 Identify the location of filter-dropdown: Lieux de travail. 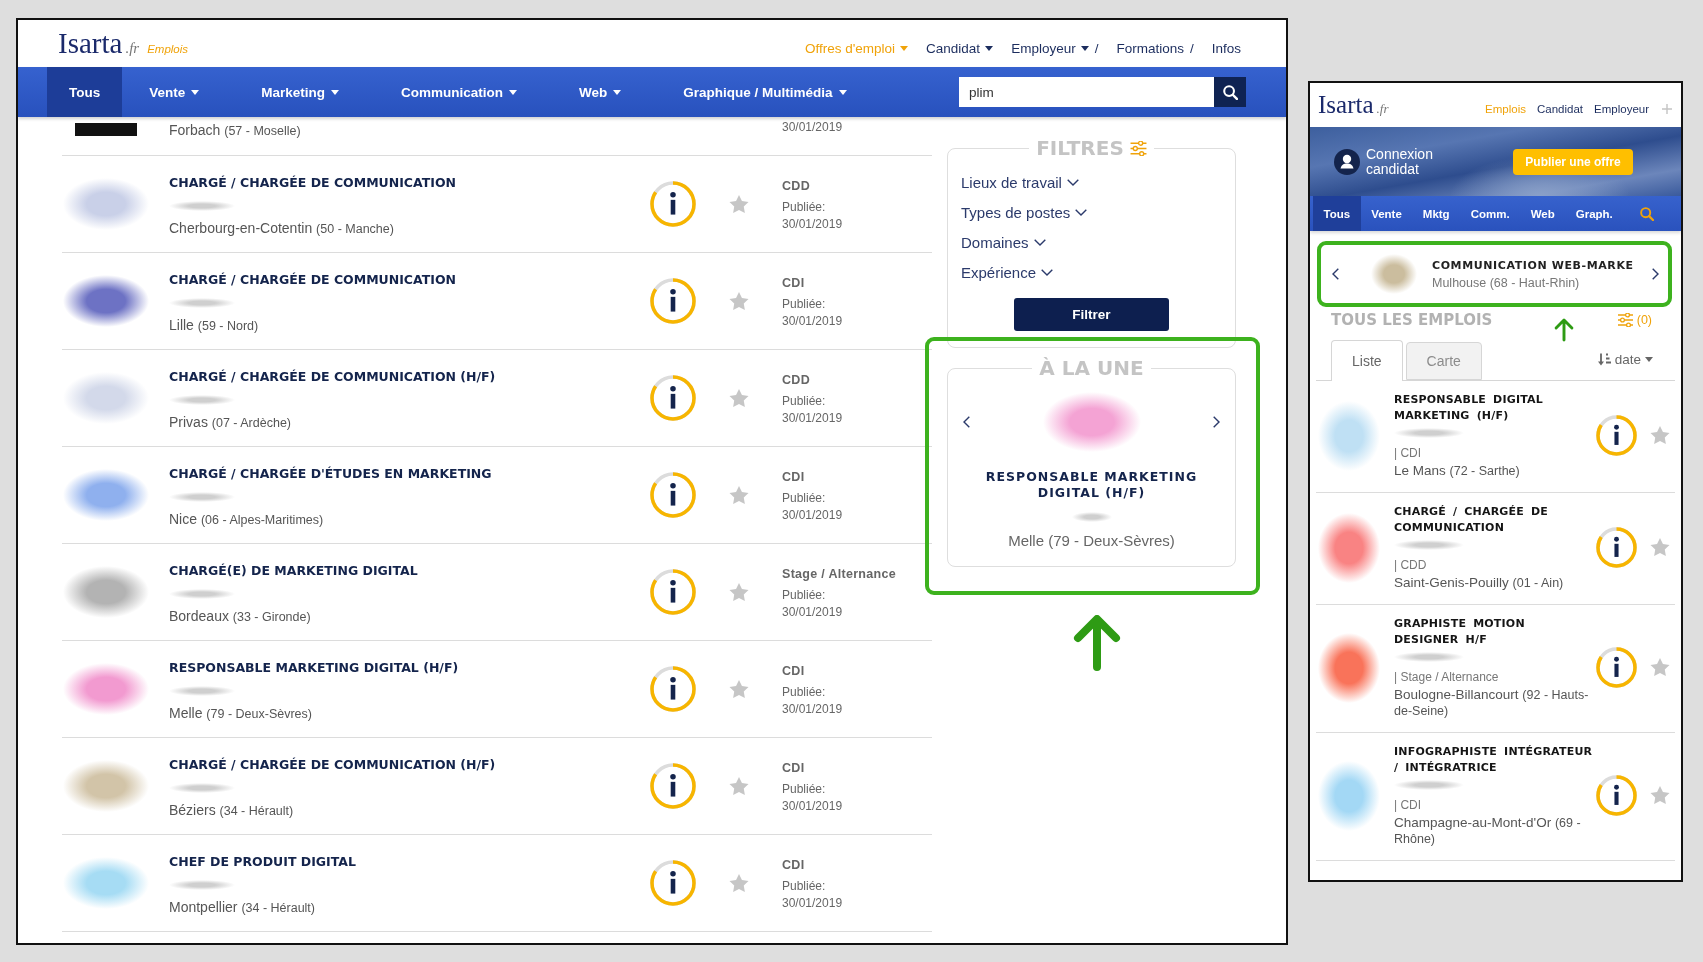
(1020, 182).